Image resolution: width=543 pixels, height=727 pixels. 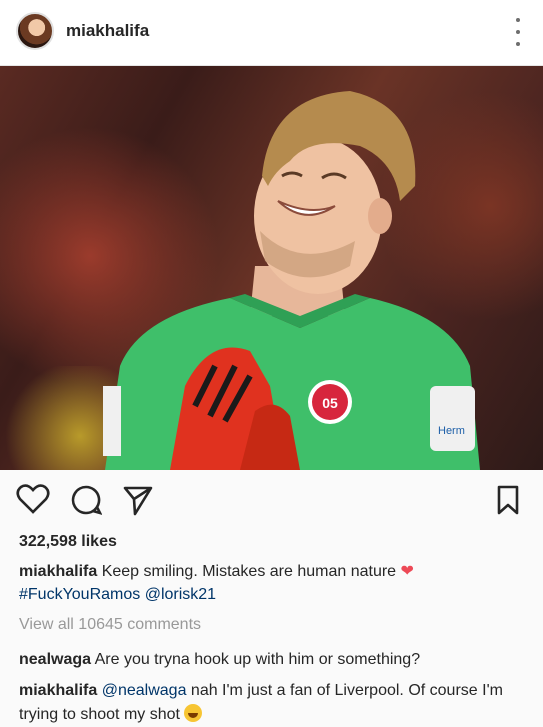 What do you see at coordinates (58, 690) in the screenshot?
I see `comment-username: miakhalifa` at bounding box center [58, 690].